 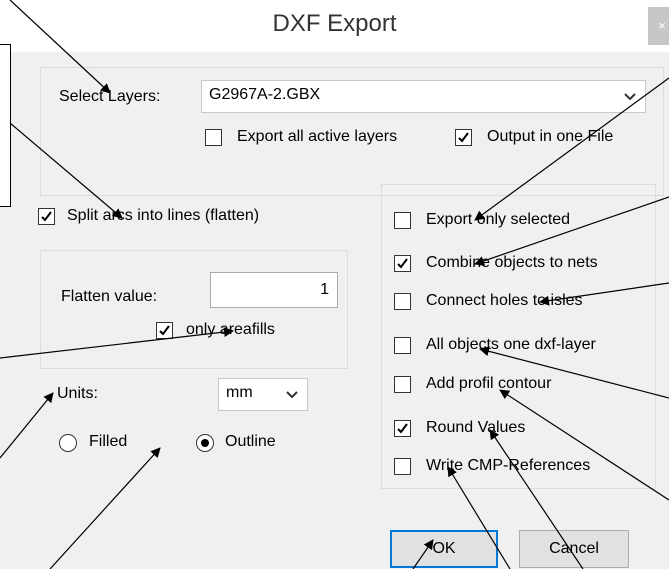 I want to click on output-in-one-file-checkbox, so click(x=463, y=137).